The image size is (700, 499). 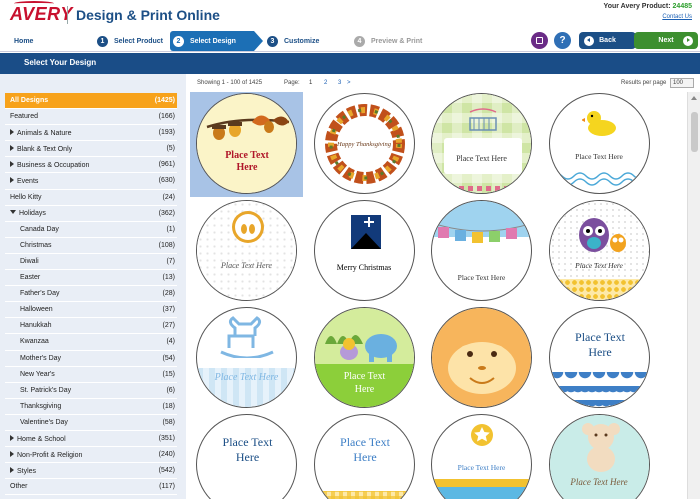 What do you see at coordinates (91, 198) in the screenshot?
I see `category-item: Hello Kitty (24)` at bounding box center [91, 198].